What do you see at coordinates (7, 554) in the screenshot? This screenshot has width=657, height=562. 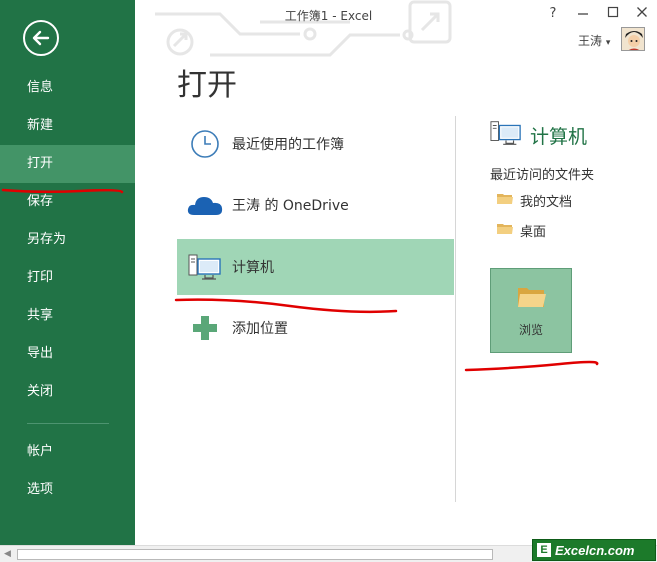 I see `scroll-left-icon: ◀` at bounding box center [7, 554].